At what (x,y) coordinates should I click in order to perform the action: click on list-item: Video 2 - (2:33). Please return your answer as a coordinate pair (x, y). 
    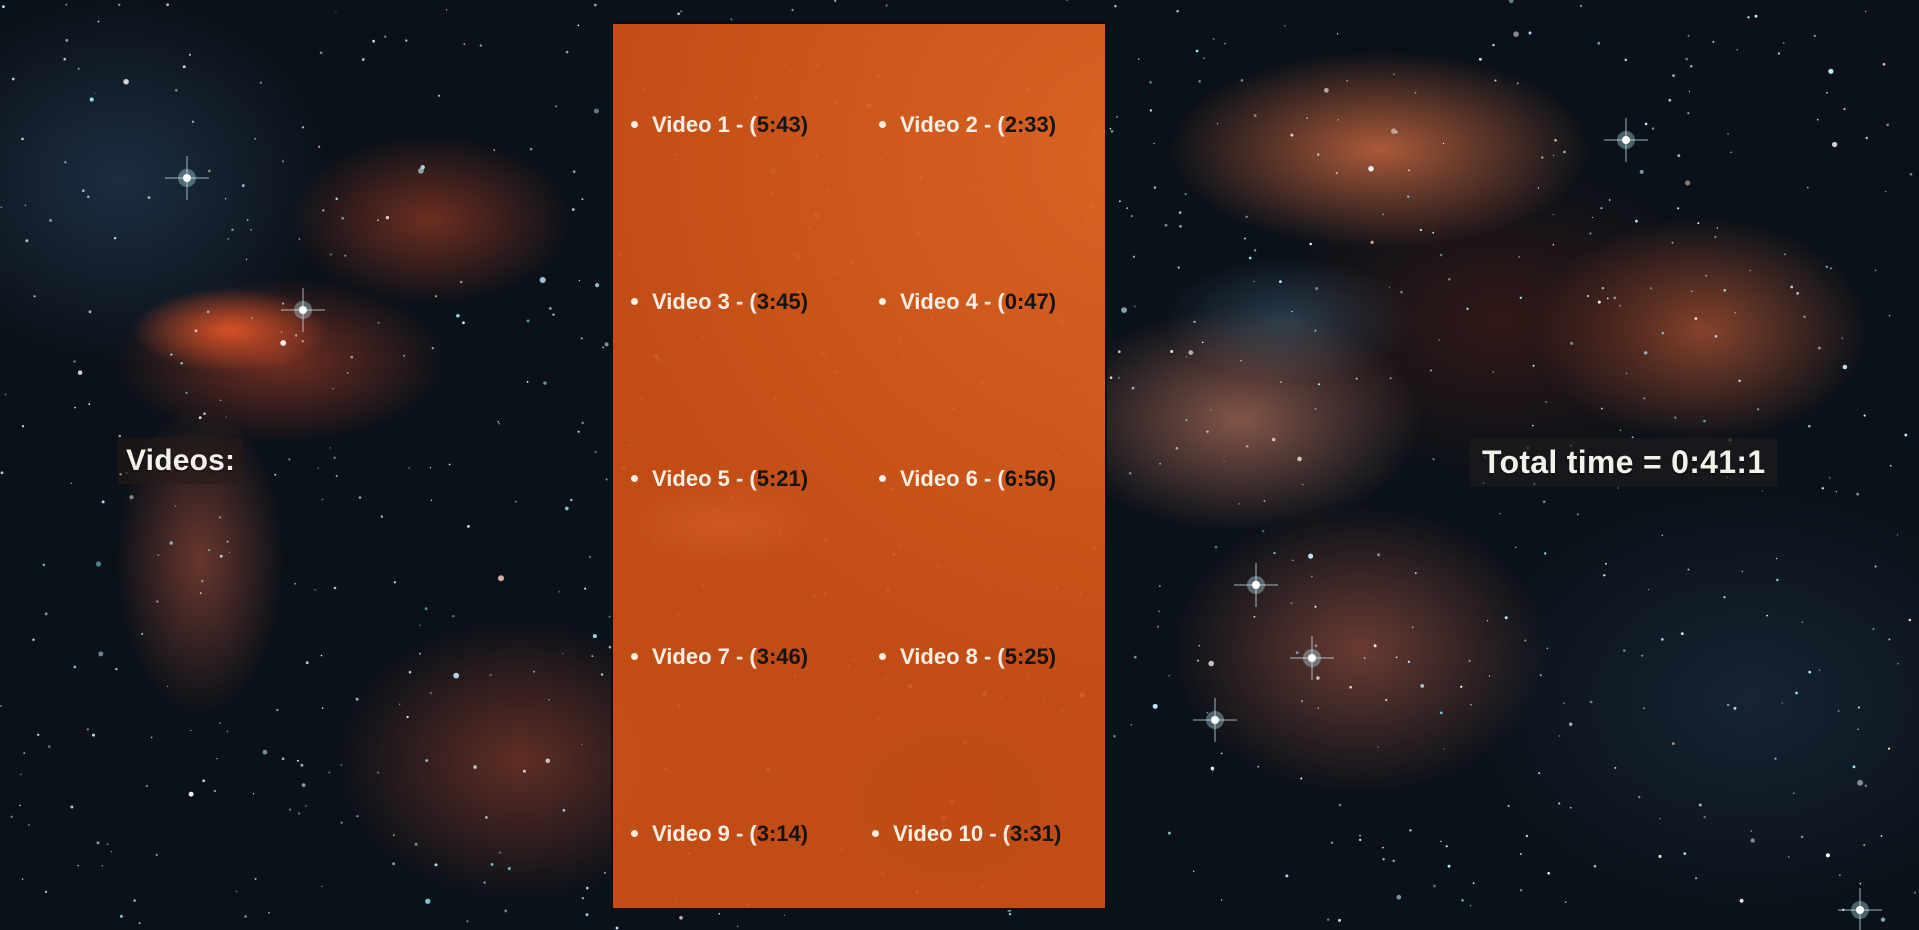
    Looking at the image, I should click on (967, 125).